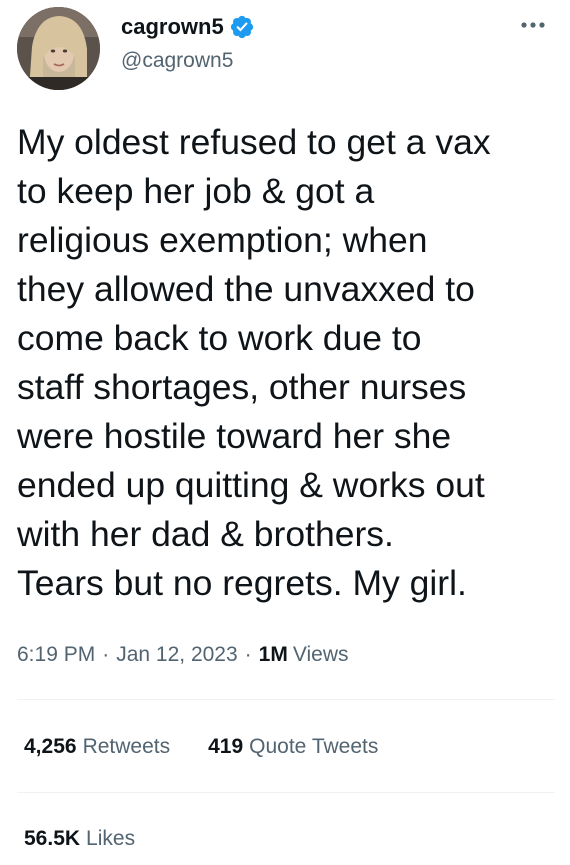 The image size is (570, 865). I want to click on engagement-stats-row: 4,256 Retweets 419 Quote Tweets, so click(220, 747).